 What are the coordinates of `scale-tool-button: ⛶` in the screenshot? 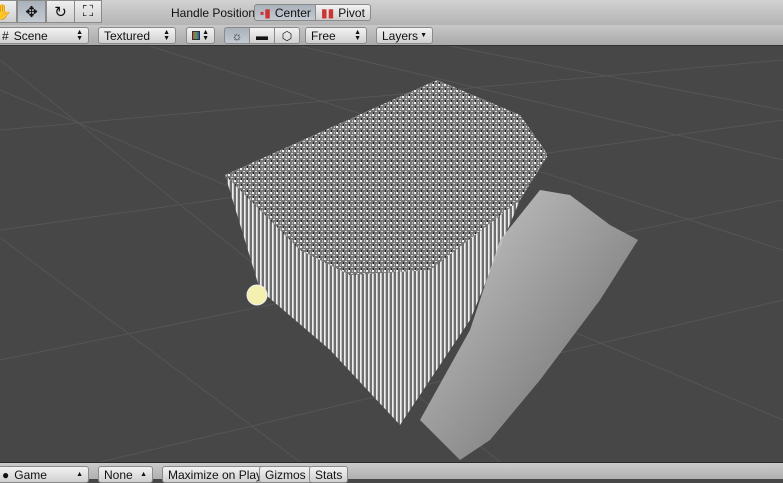 It's located at (88, 11).